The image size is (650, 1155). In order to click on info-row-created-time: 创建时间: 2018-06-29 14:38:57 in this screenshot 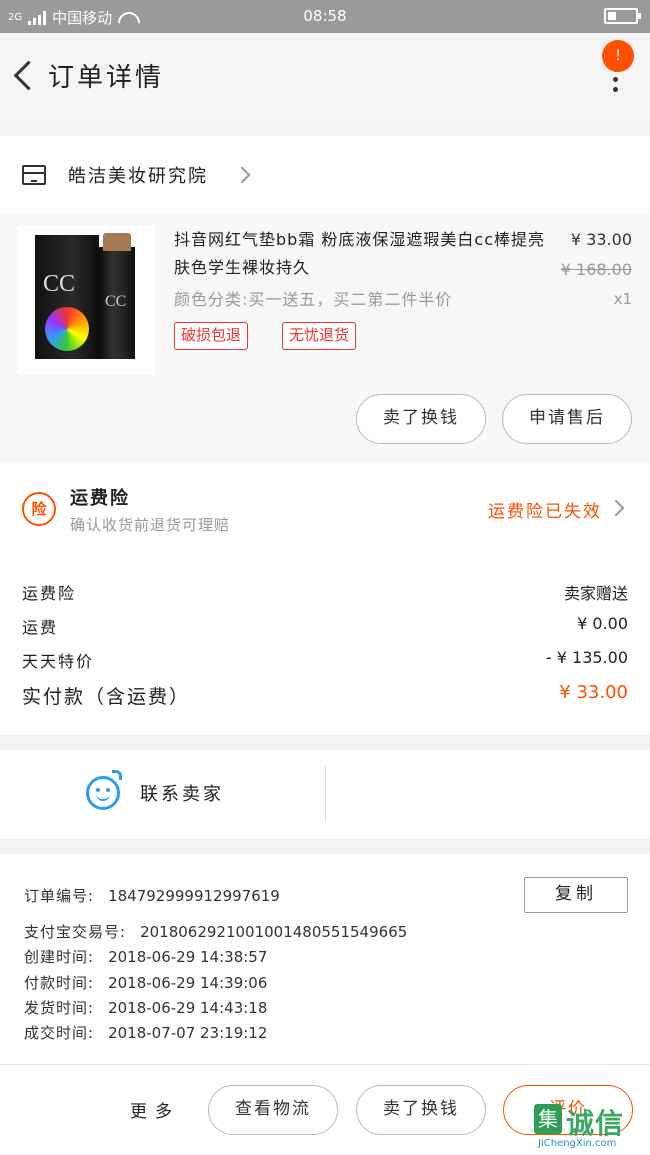, I will do `click(146, 957)`.